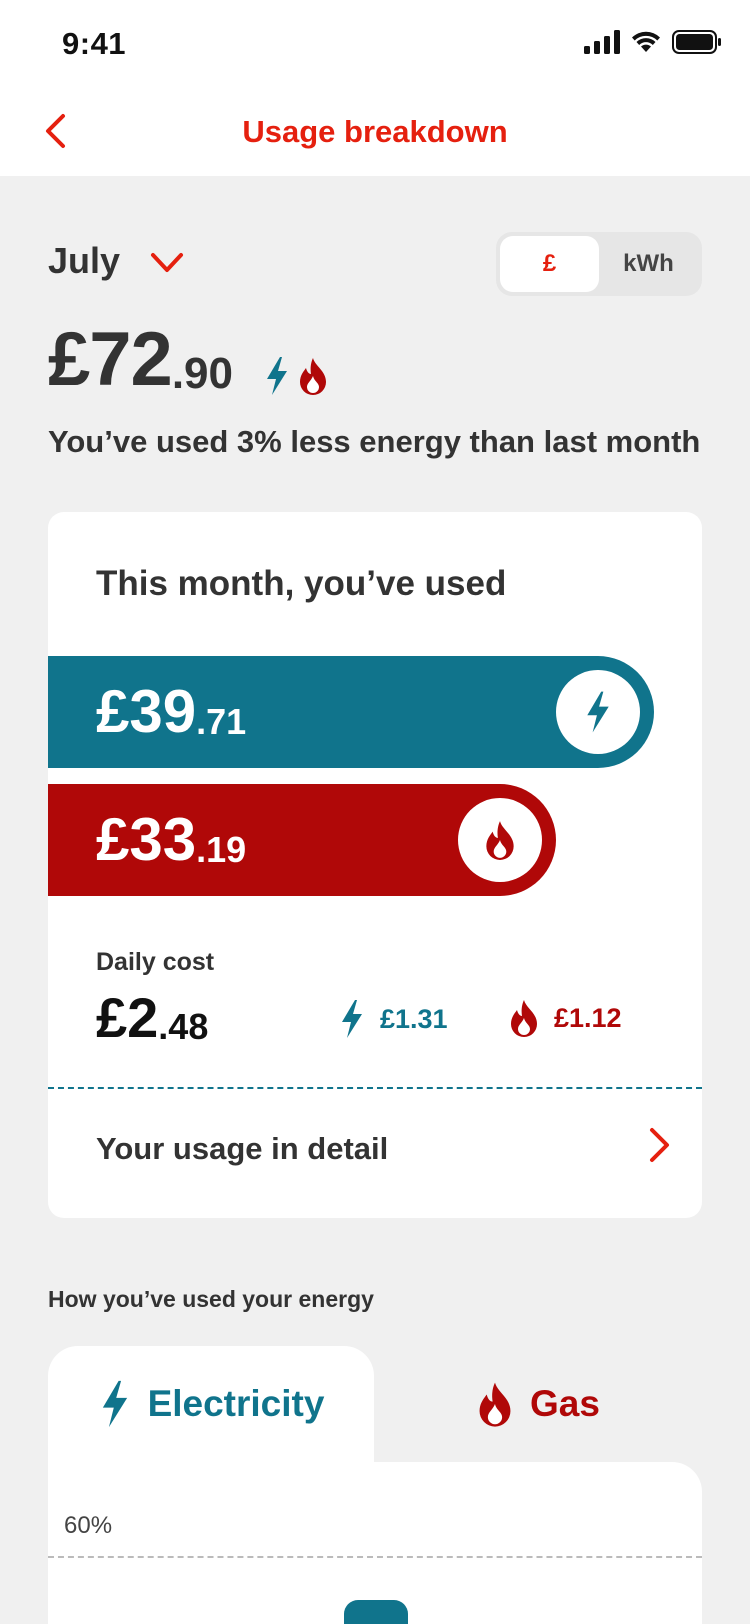  Describe the element at coordinates (565, 1403) in the screenshot. I see `tab-gas-label: Gas` at that location.